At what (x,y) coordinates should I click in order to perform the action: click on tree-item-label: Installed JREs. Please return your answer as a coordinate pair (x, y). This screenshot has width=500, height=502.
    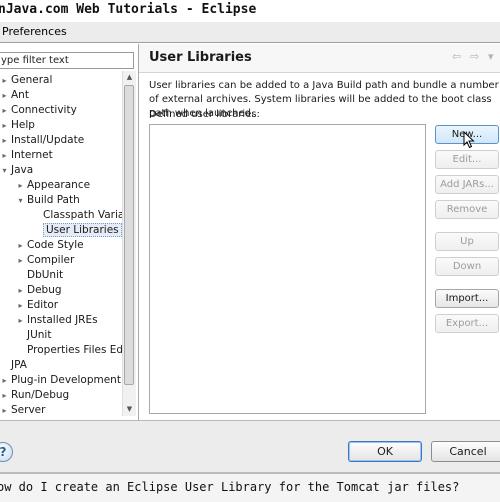
    Looking at the image, I should click on (62, 320).